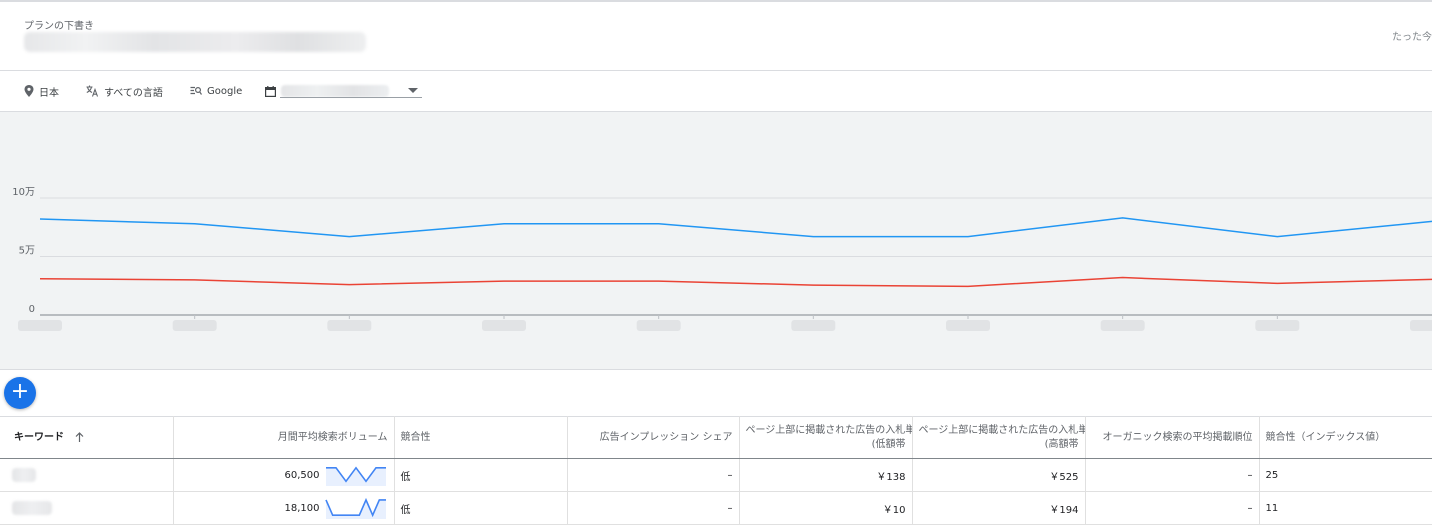 The height and width of the screenshot is (527, 1432). What do you see at coordinates (999, 475) in the screenshot?
I see `bid-high-cell: ￥525` at bounding box center [999, 475].